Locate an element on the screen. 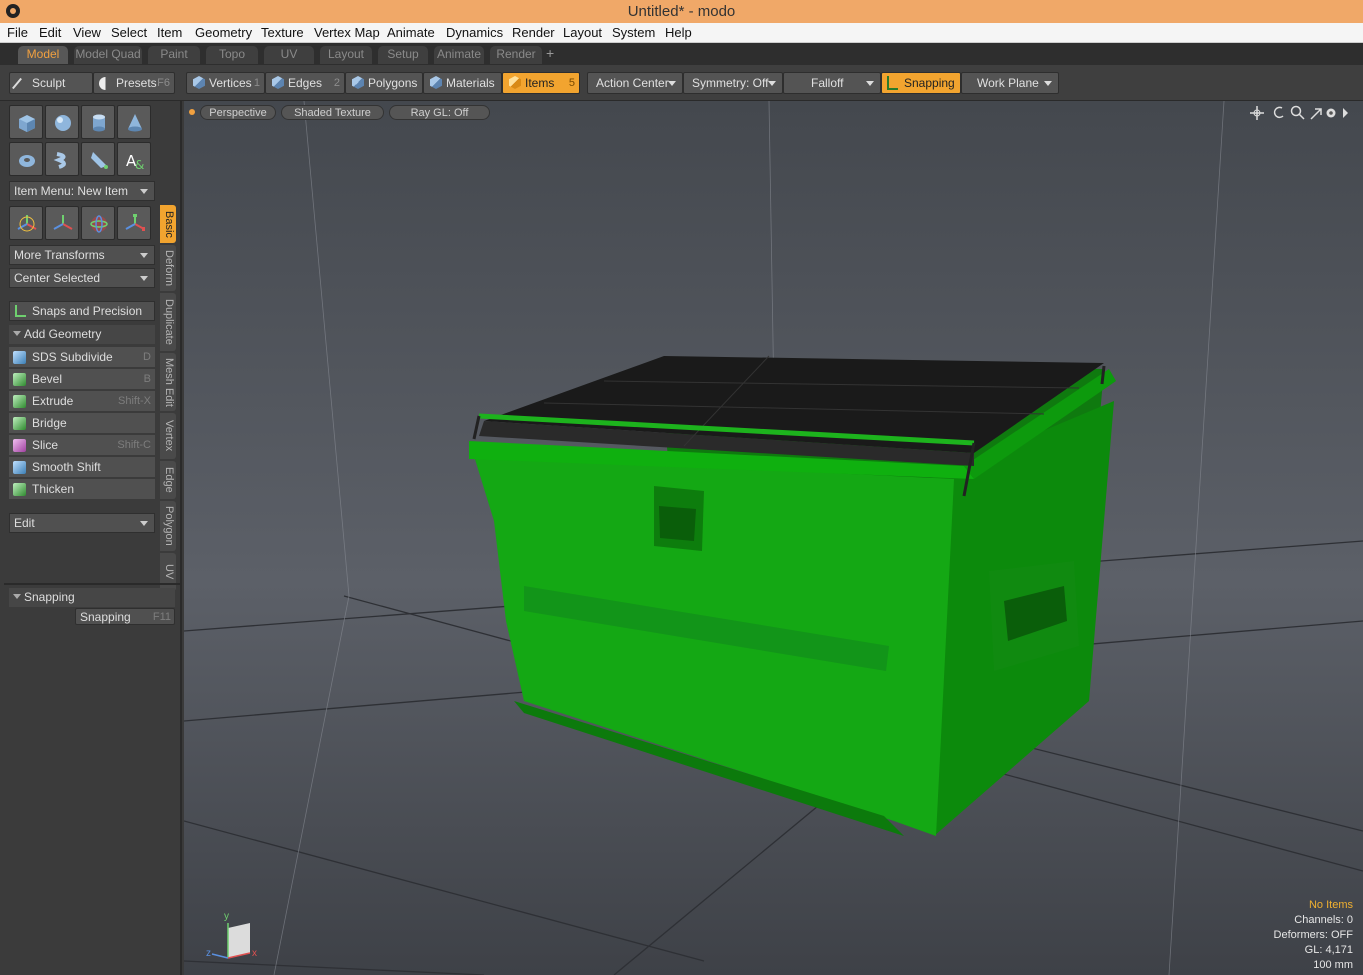  sphere-primitive-button is located at coordinates (62, 122).